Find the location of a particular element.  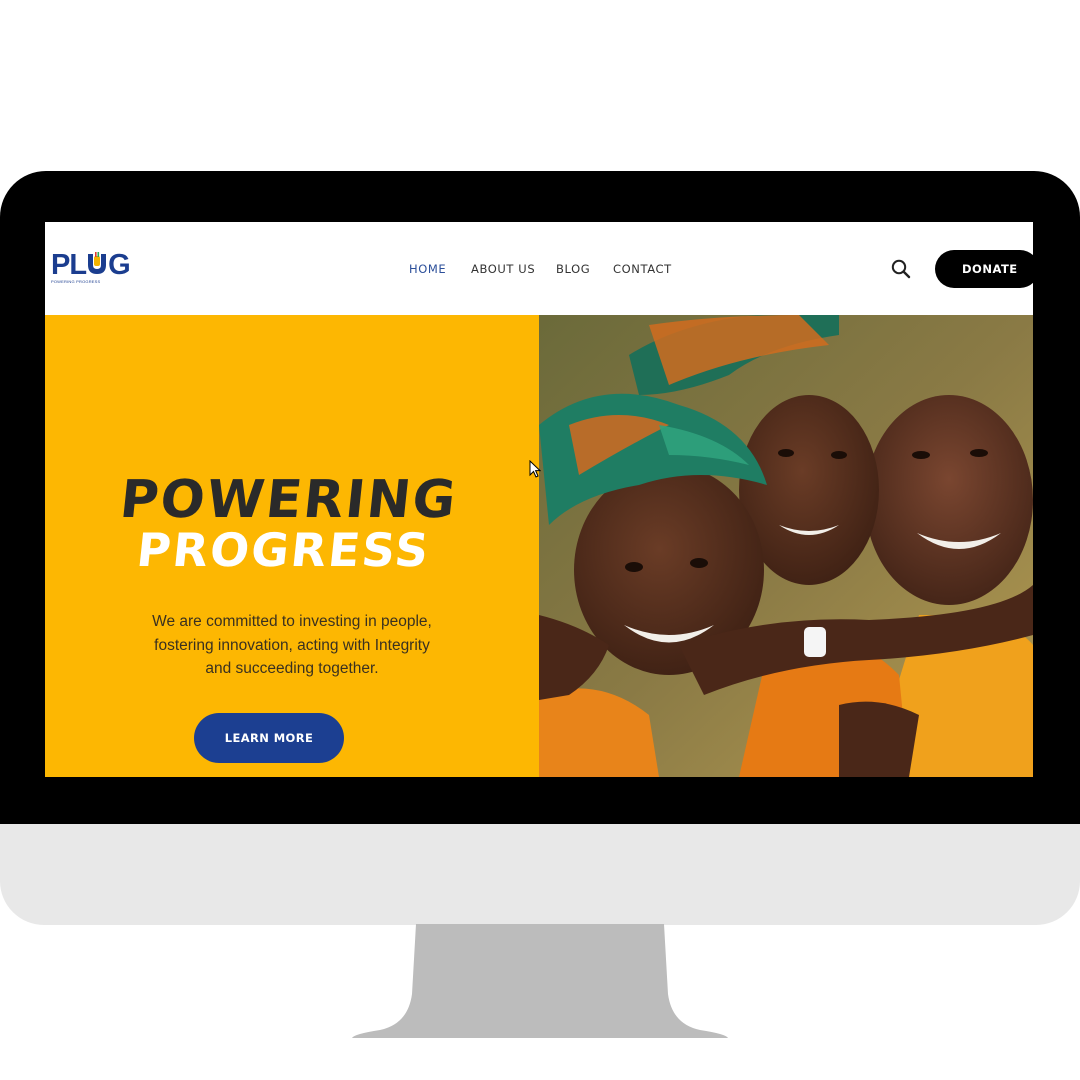

monitor-stand is located at coordinates (540, 984).